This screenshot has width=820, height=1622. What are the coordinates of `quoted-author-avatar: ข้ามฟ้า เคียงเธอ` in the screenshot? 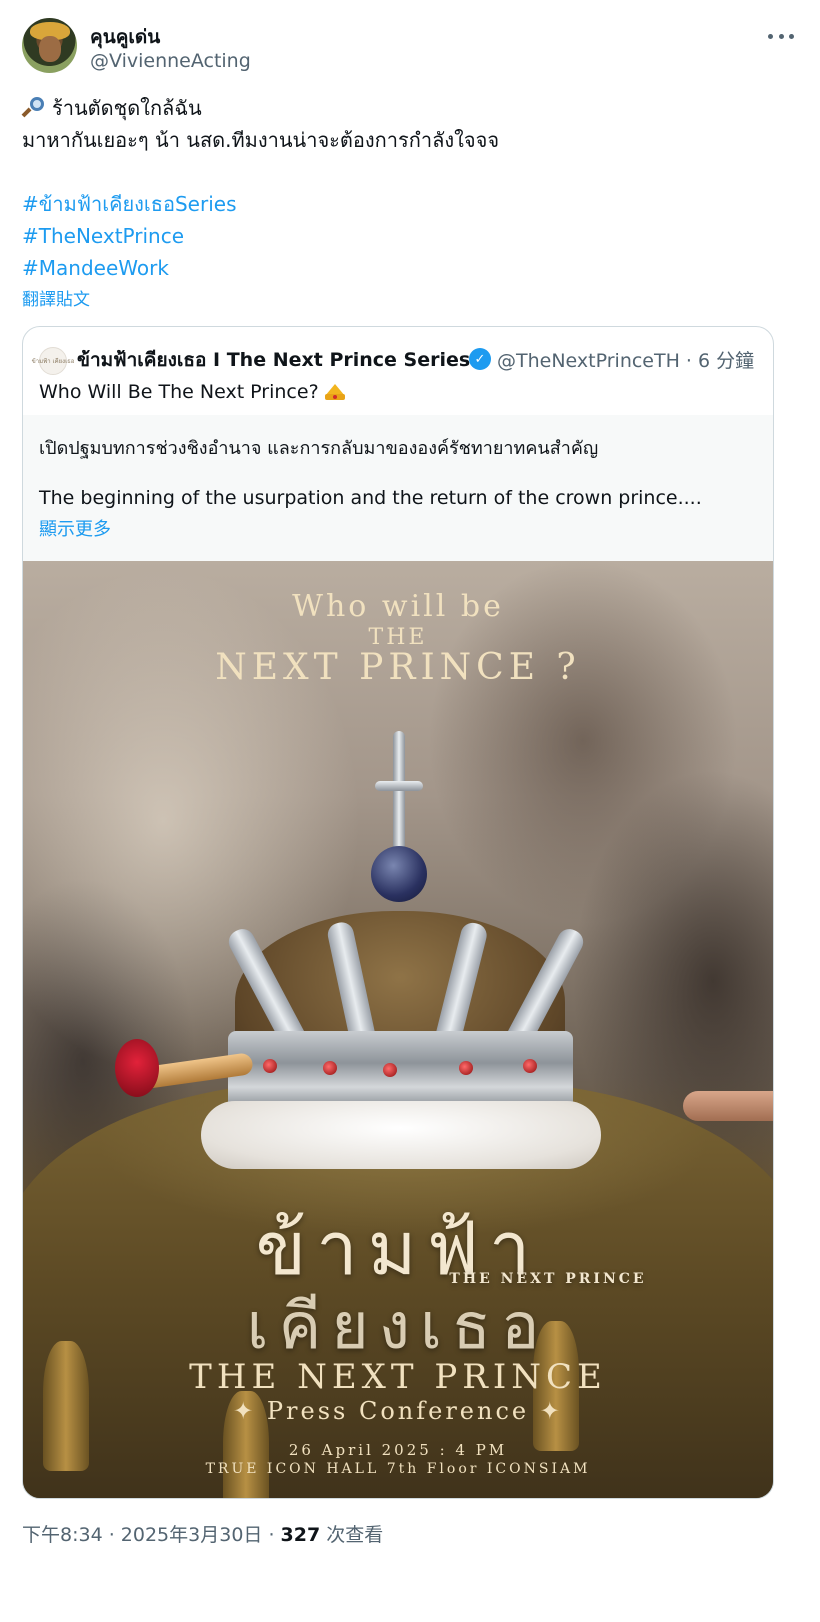 It's located at (53, 361).